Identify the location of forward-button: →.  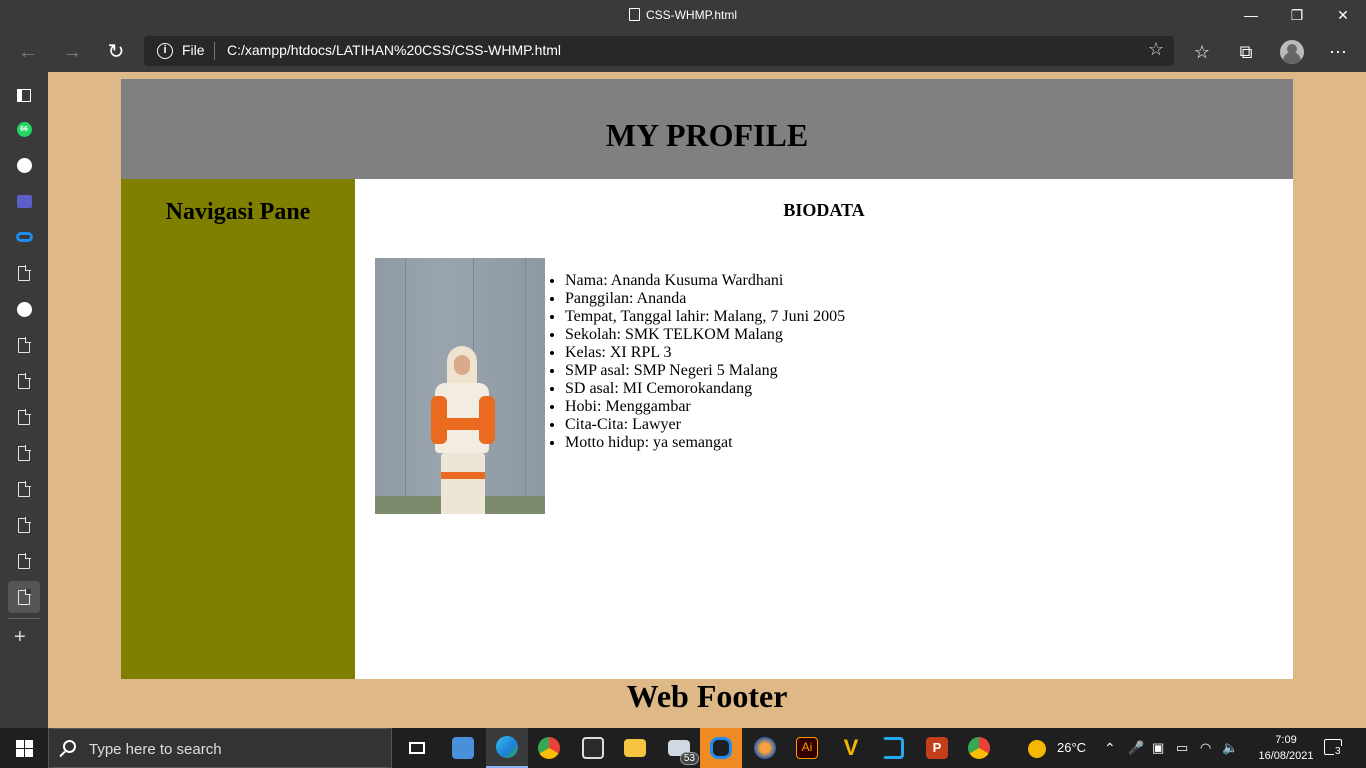
(72, 52).